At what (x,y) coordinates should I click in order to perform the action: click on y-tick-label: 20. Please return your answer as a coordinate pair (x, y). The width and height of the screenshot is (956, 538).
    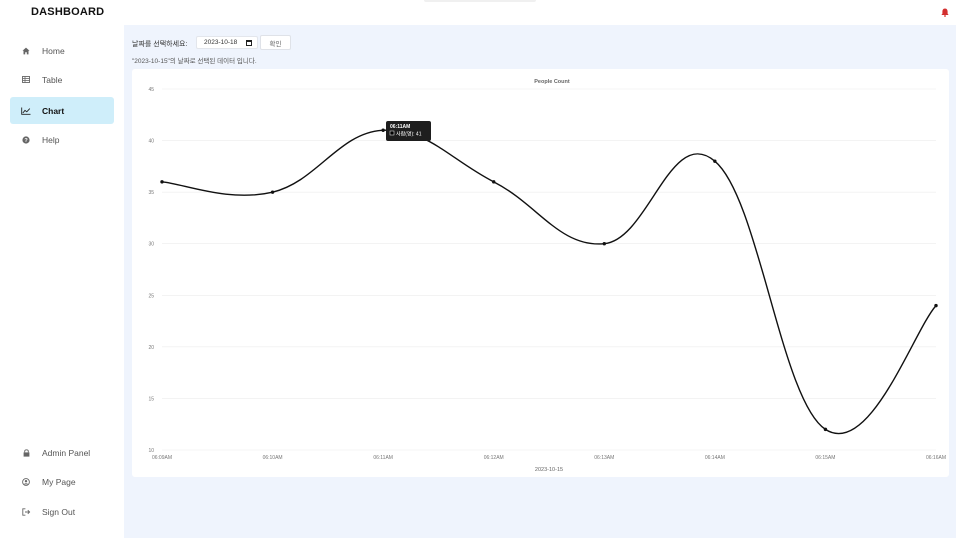
    Looking at the image, I should click on (151, 348).